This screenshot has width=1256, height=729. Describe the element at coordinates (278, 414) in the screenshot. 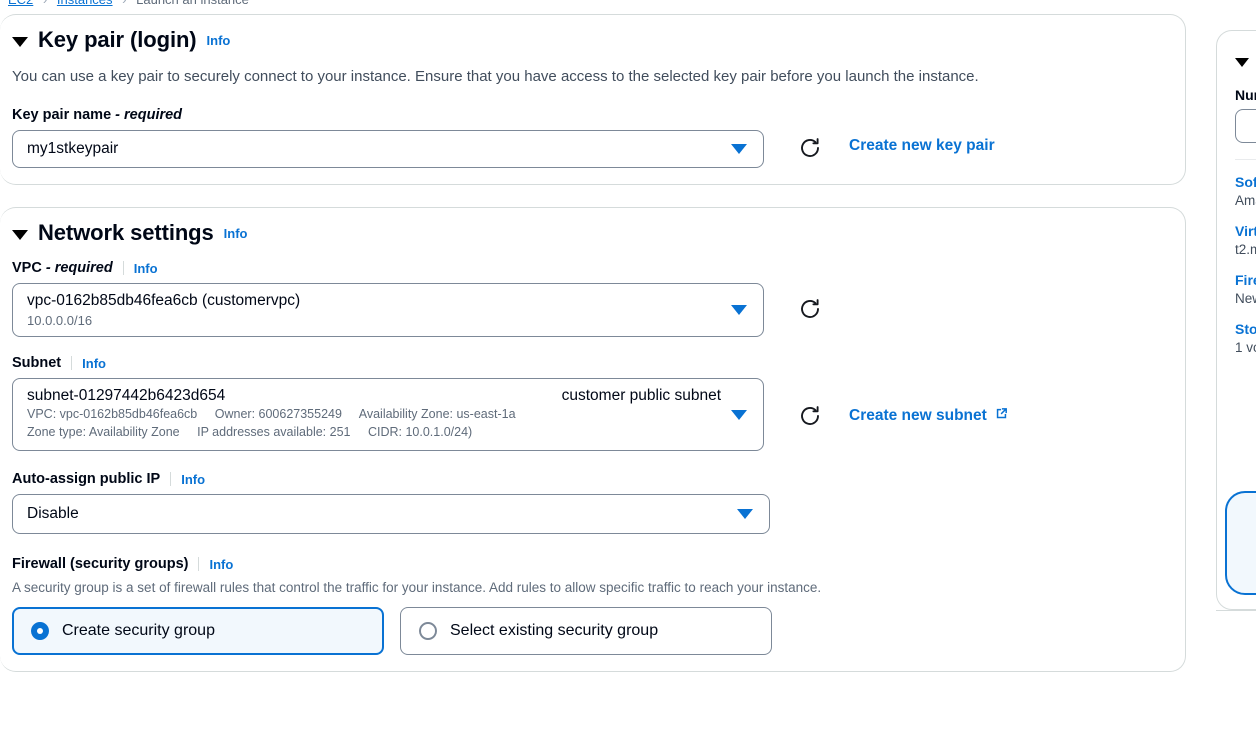

I see `subnet-meta-owner: Owner: 600627355249` at that location.